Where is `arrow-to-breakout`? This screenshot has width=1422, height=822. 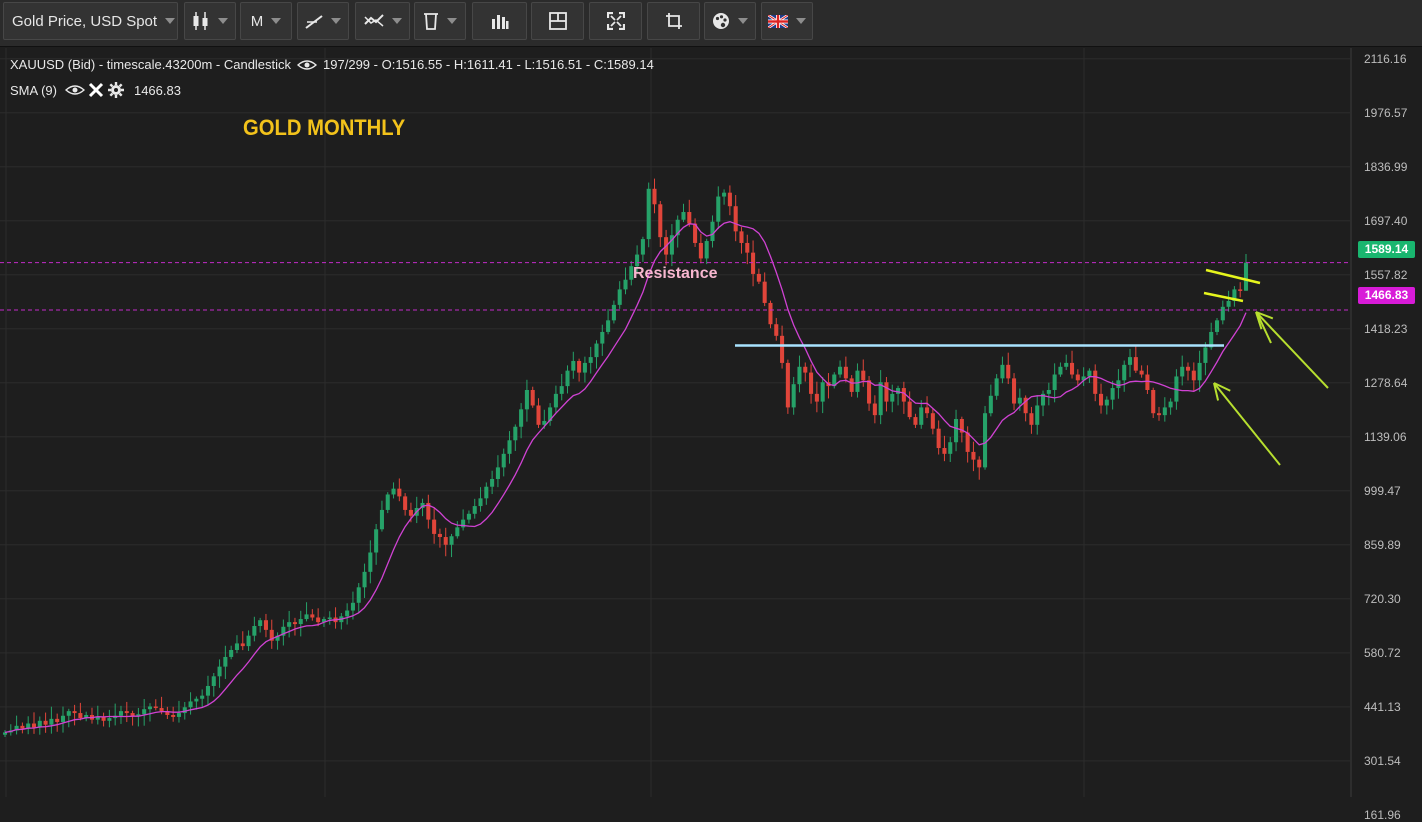
arrow-to-breakout is located at coordinates (1247, 424).